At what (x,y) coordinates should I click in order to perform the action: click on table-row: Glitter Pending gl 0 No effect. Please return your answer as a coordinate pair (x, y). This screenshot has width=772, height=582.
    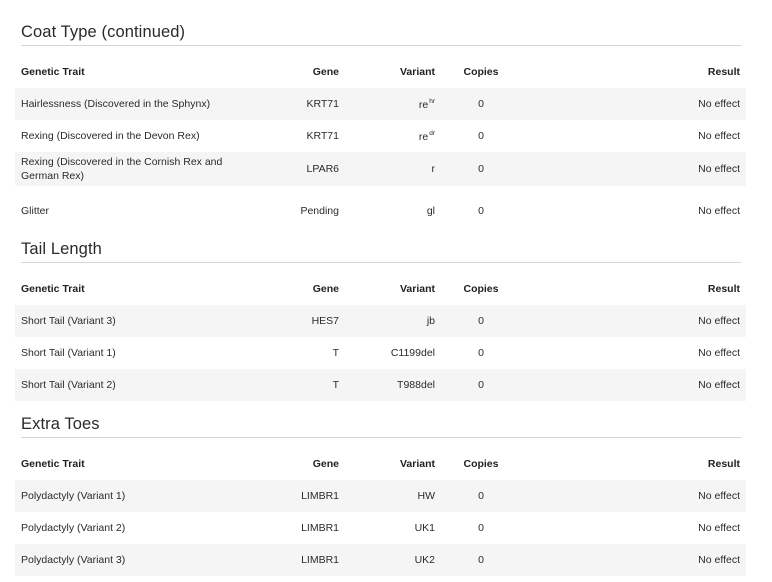
    Looking at the image, I should click on (380, 211).